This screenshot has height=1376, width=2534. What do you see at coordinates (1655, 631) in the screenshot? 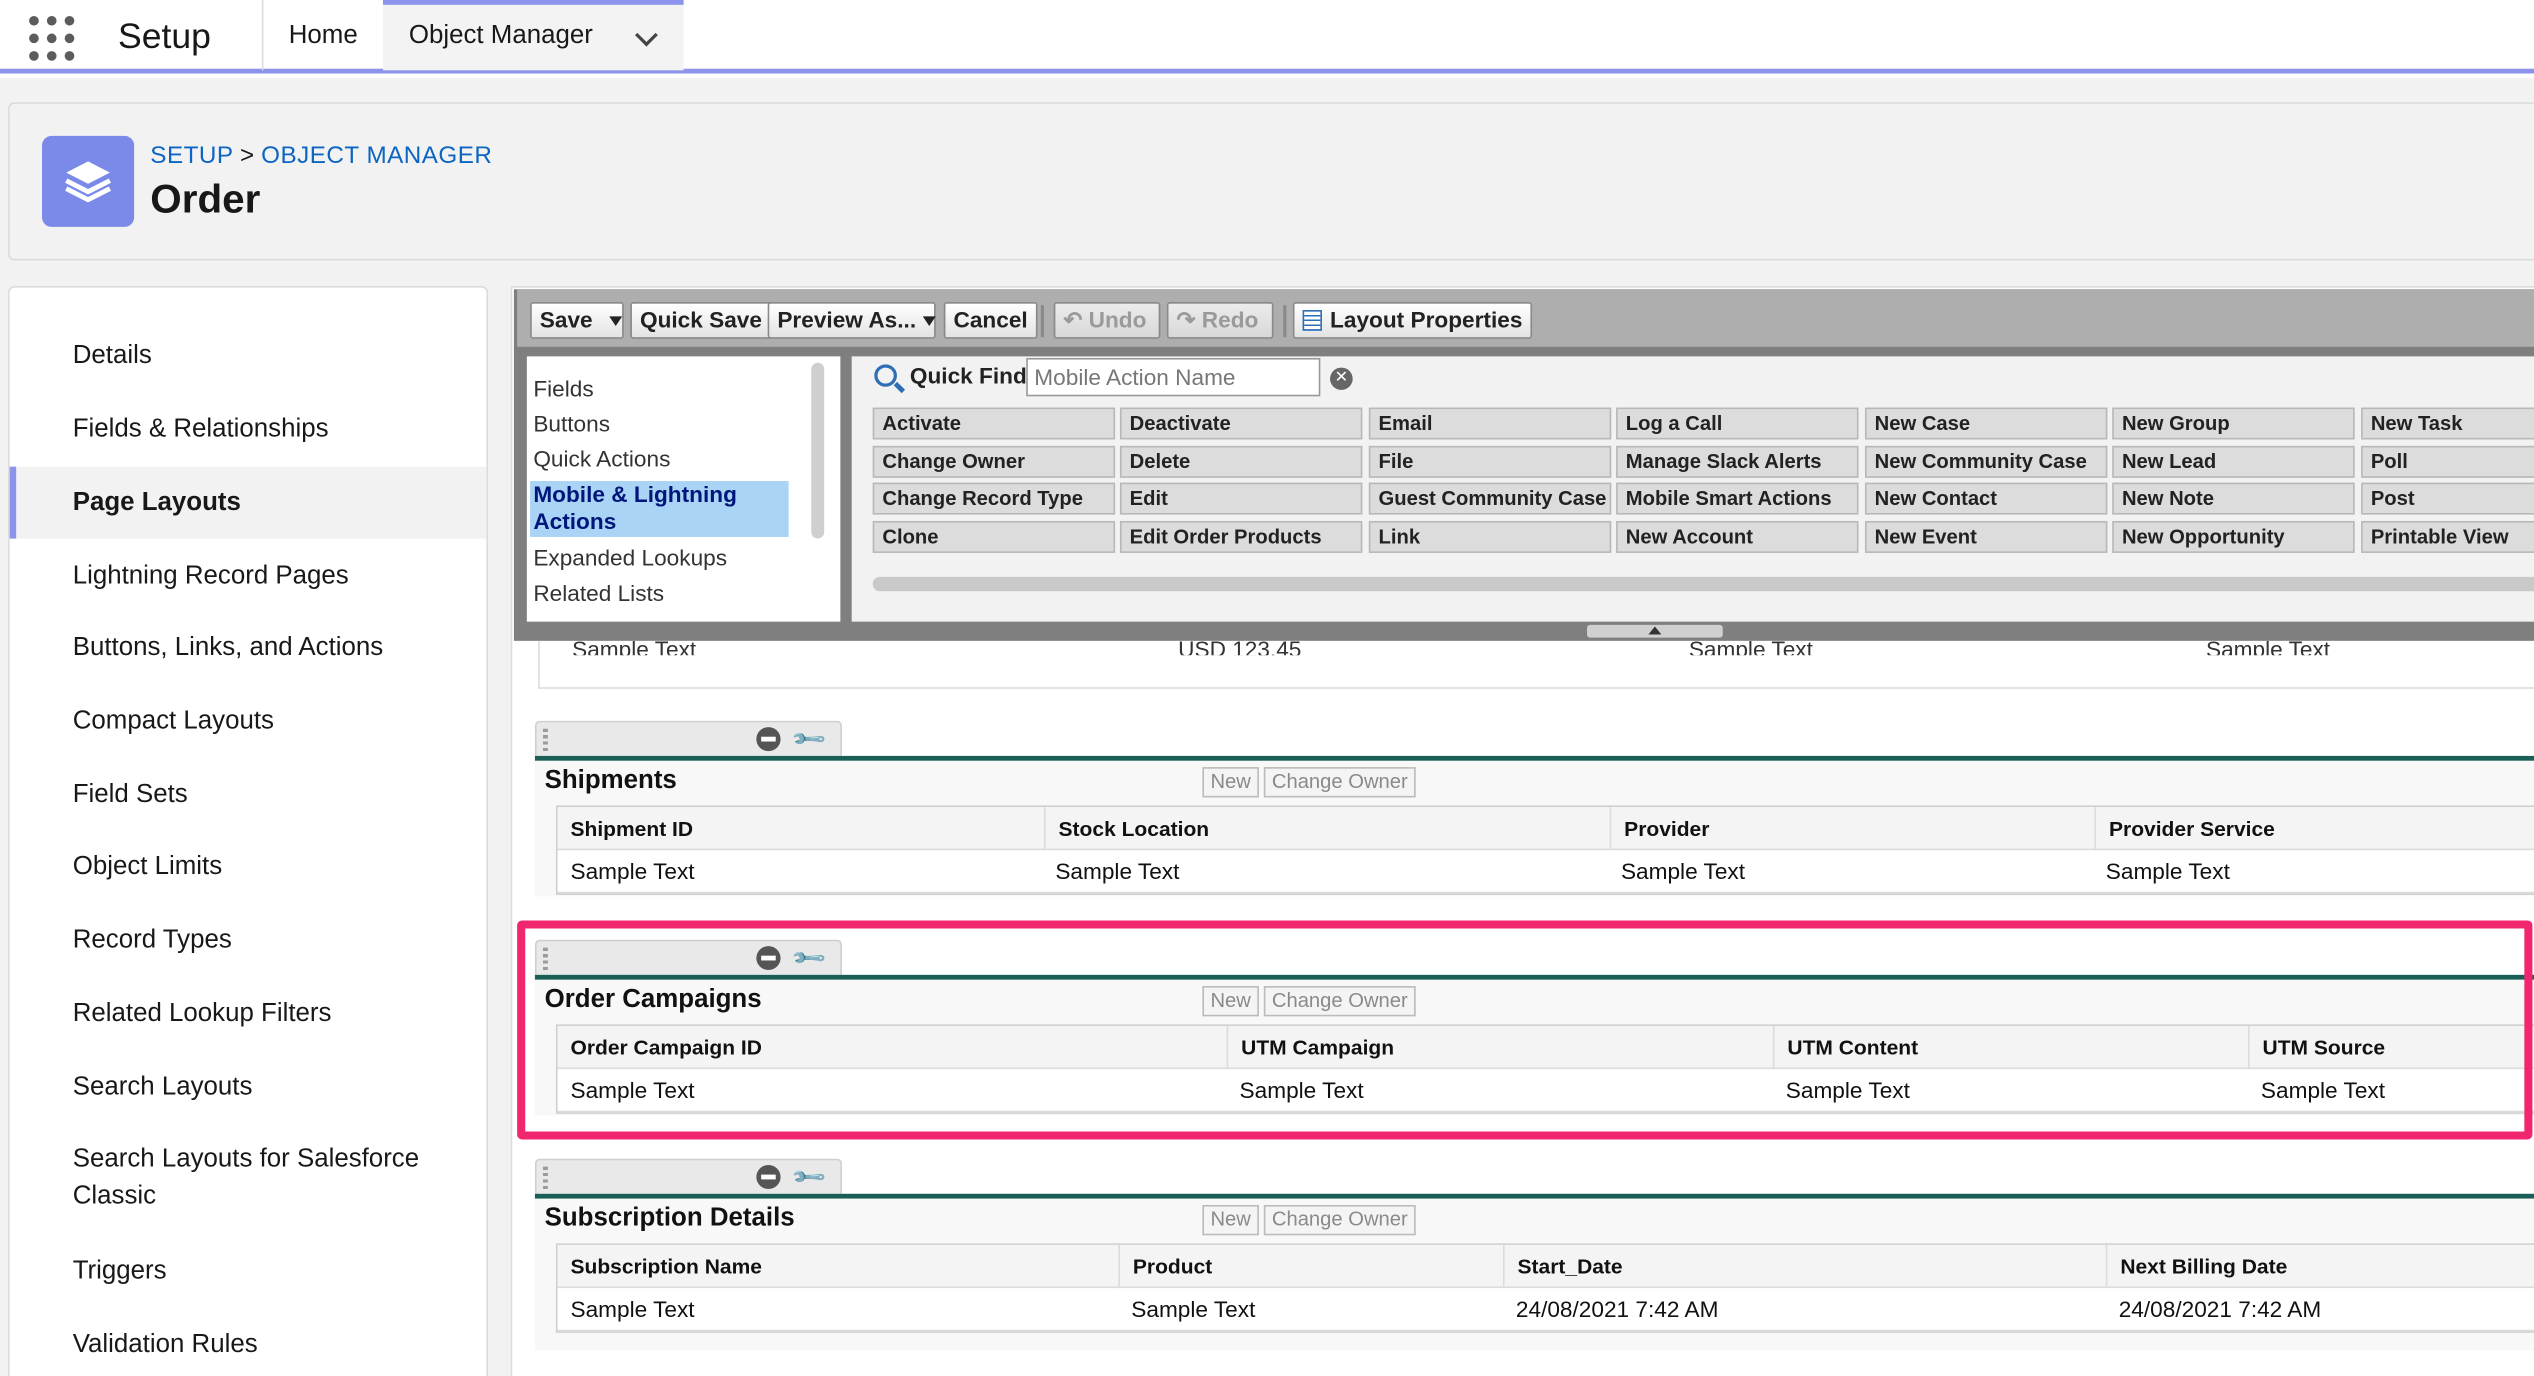
I see `palette-collapse-handle` at bounding box center [1655, 631].